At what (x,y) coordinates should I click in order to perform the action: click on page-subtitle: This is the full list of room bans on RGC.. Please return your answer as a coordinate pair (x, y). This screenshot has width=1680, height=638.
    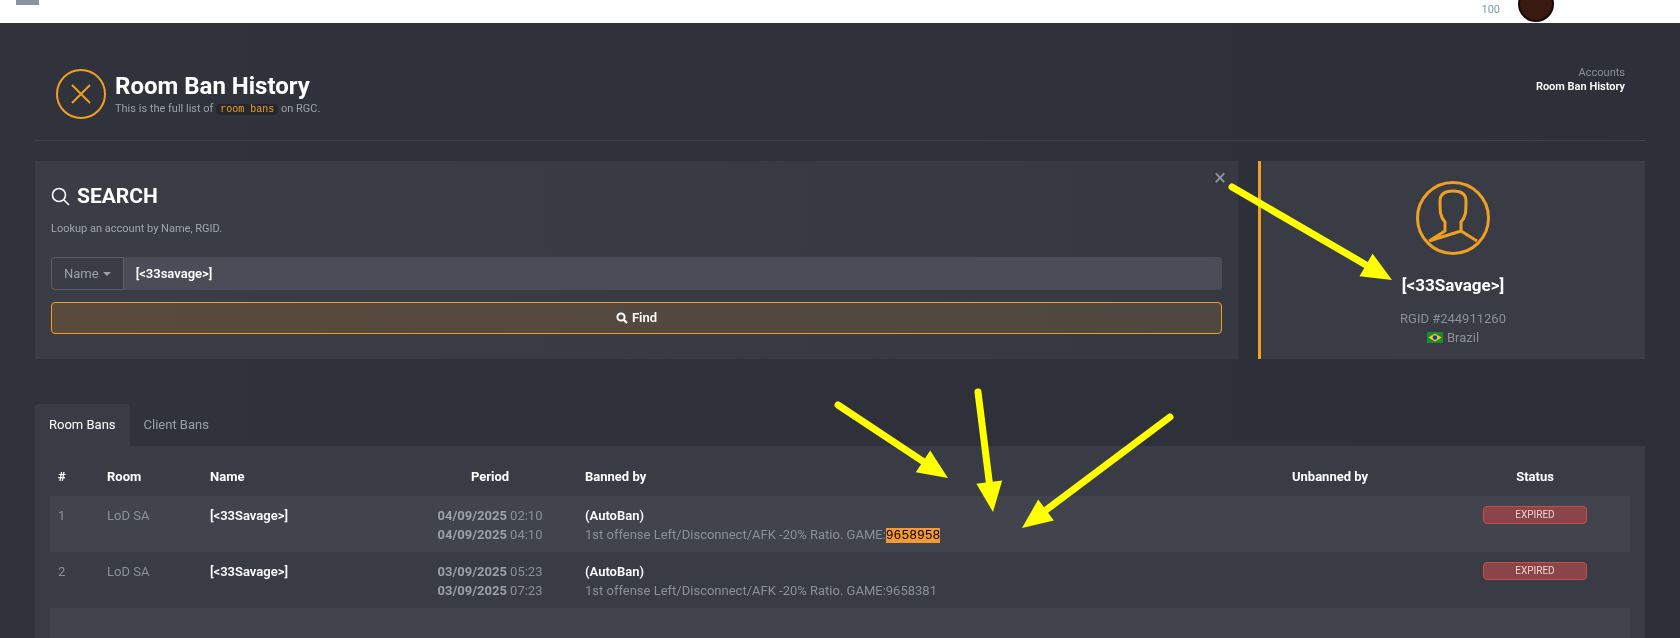
    Looking at the image, I should click on (218, 108).